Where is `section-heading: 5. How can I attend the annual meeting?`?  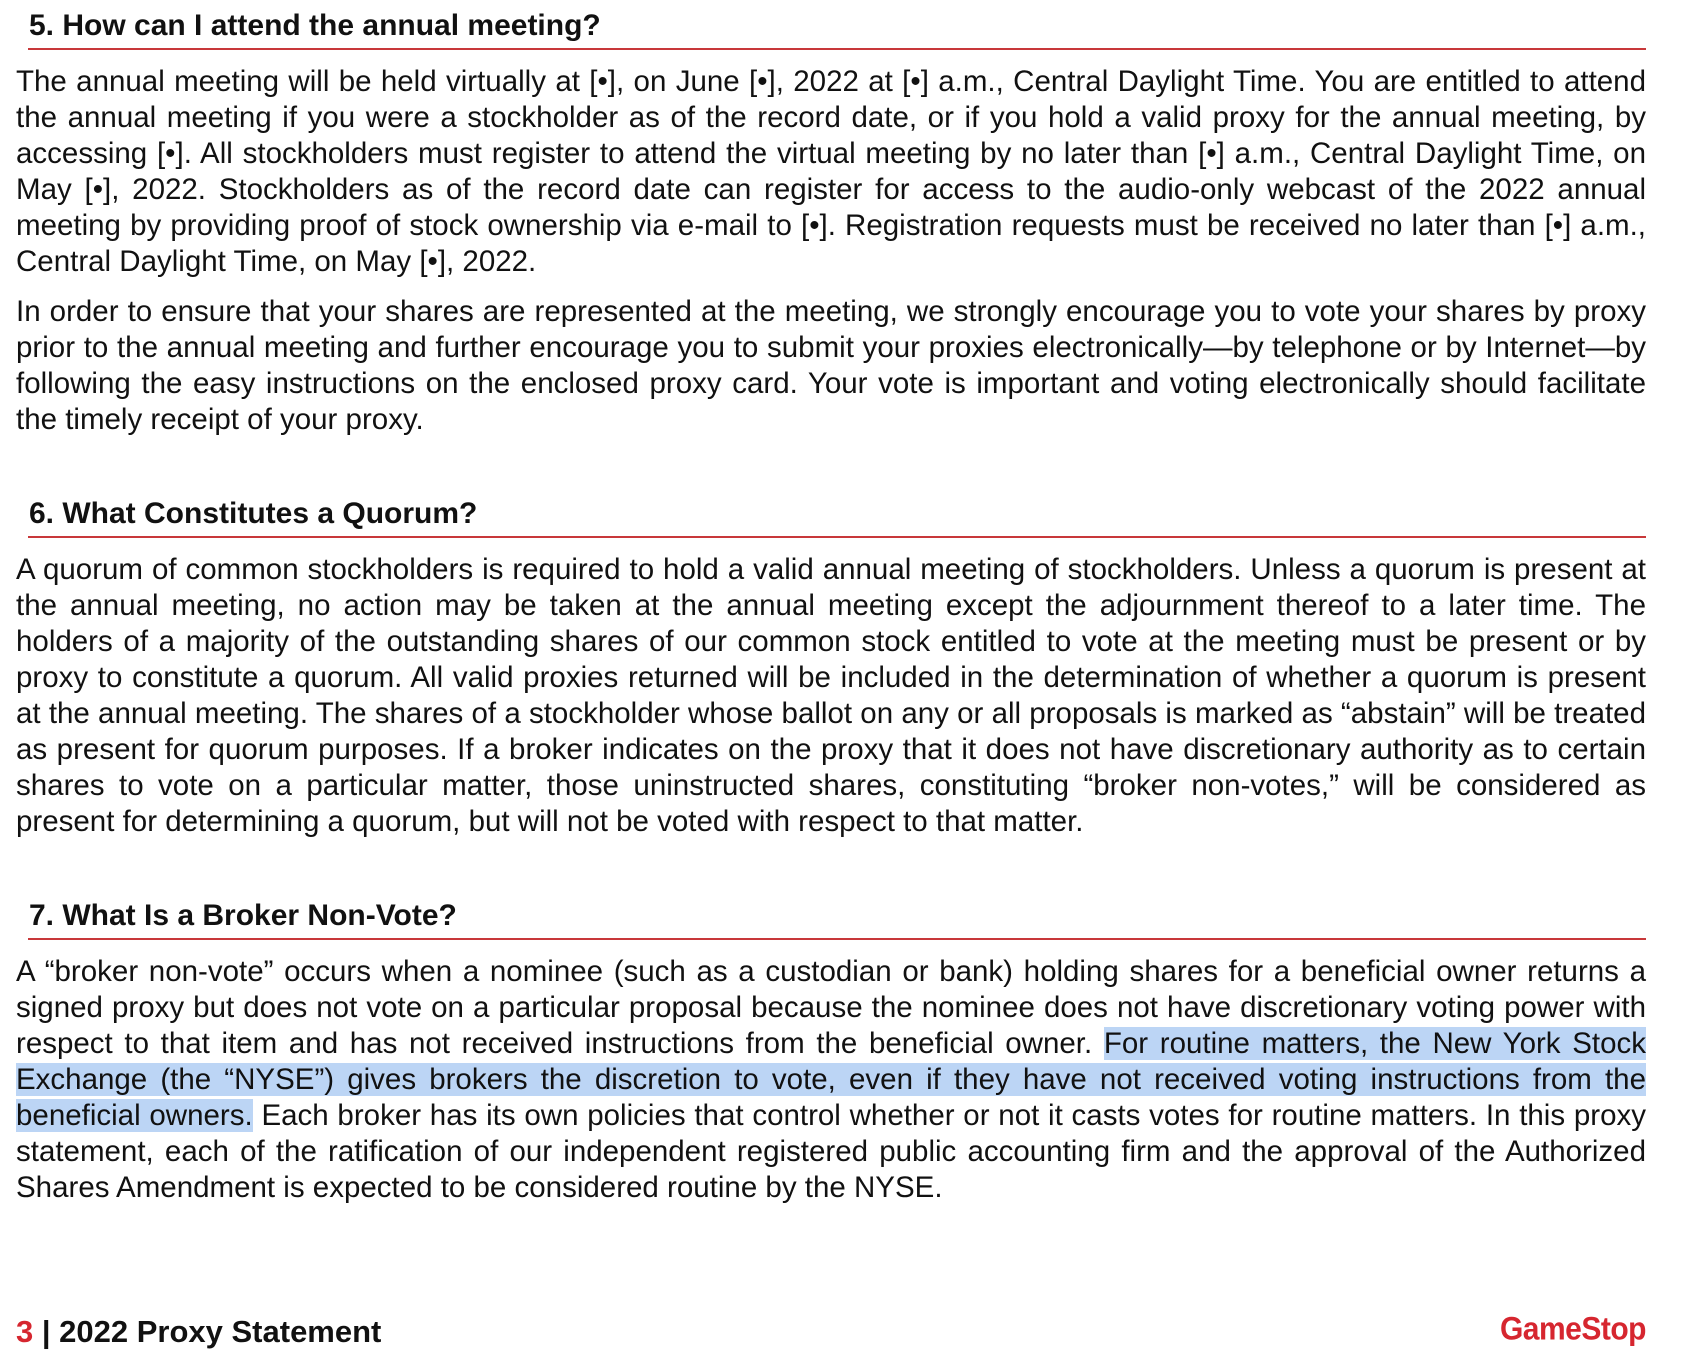 section-heading: 5. How can I attend the annual meeting? is located at coordinates (315, 25).